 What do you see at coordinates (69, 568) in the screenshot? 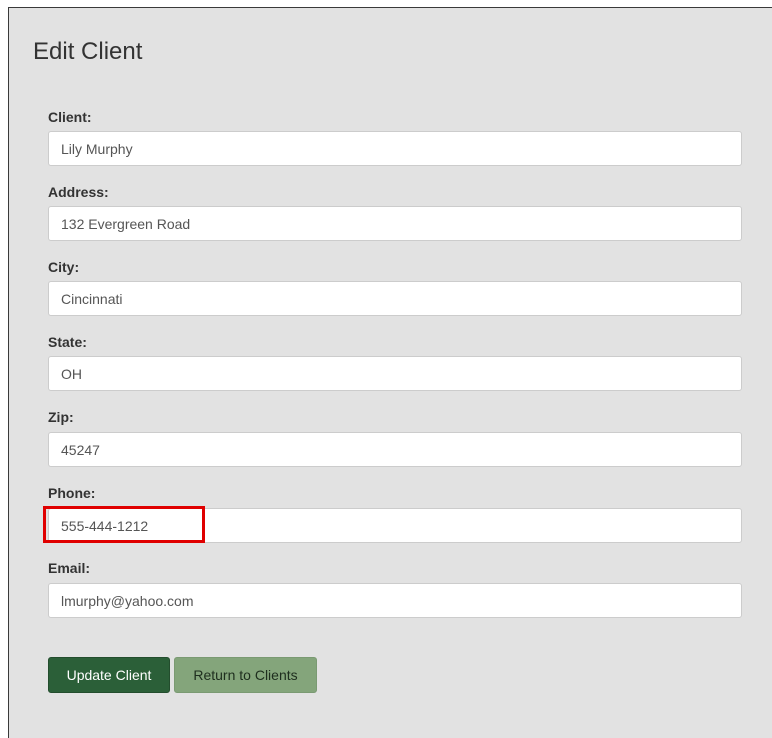
I see `email-label: Email:` at bounding box center [69, 568].